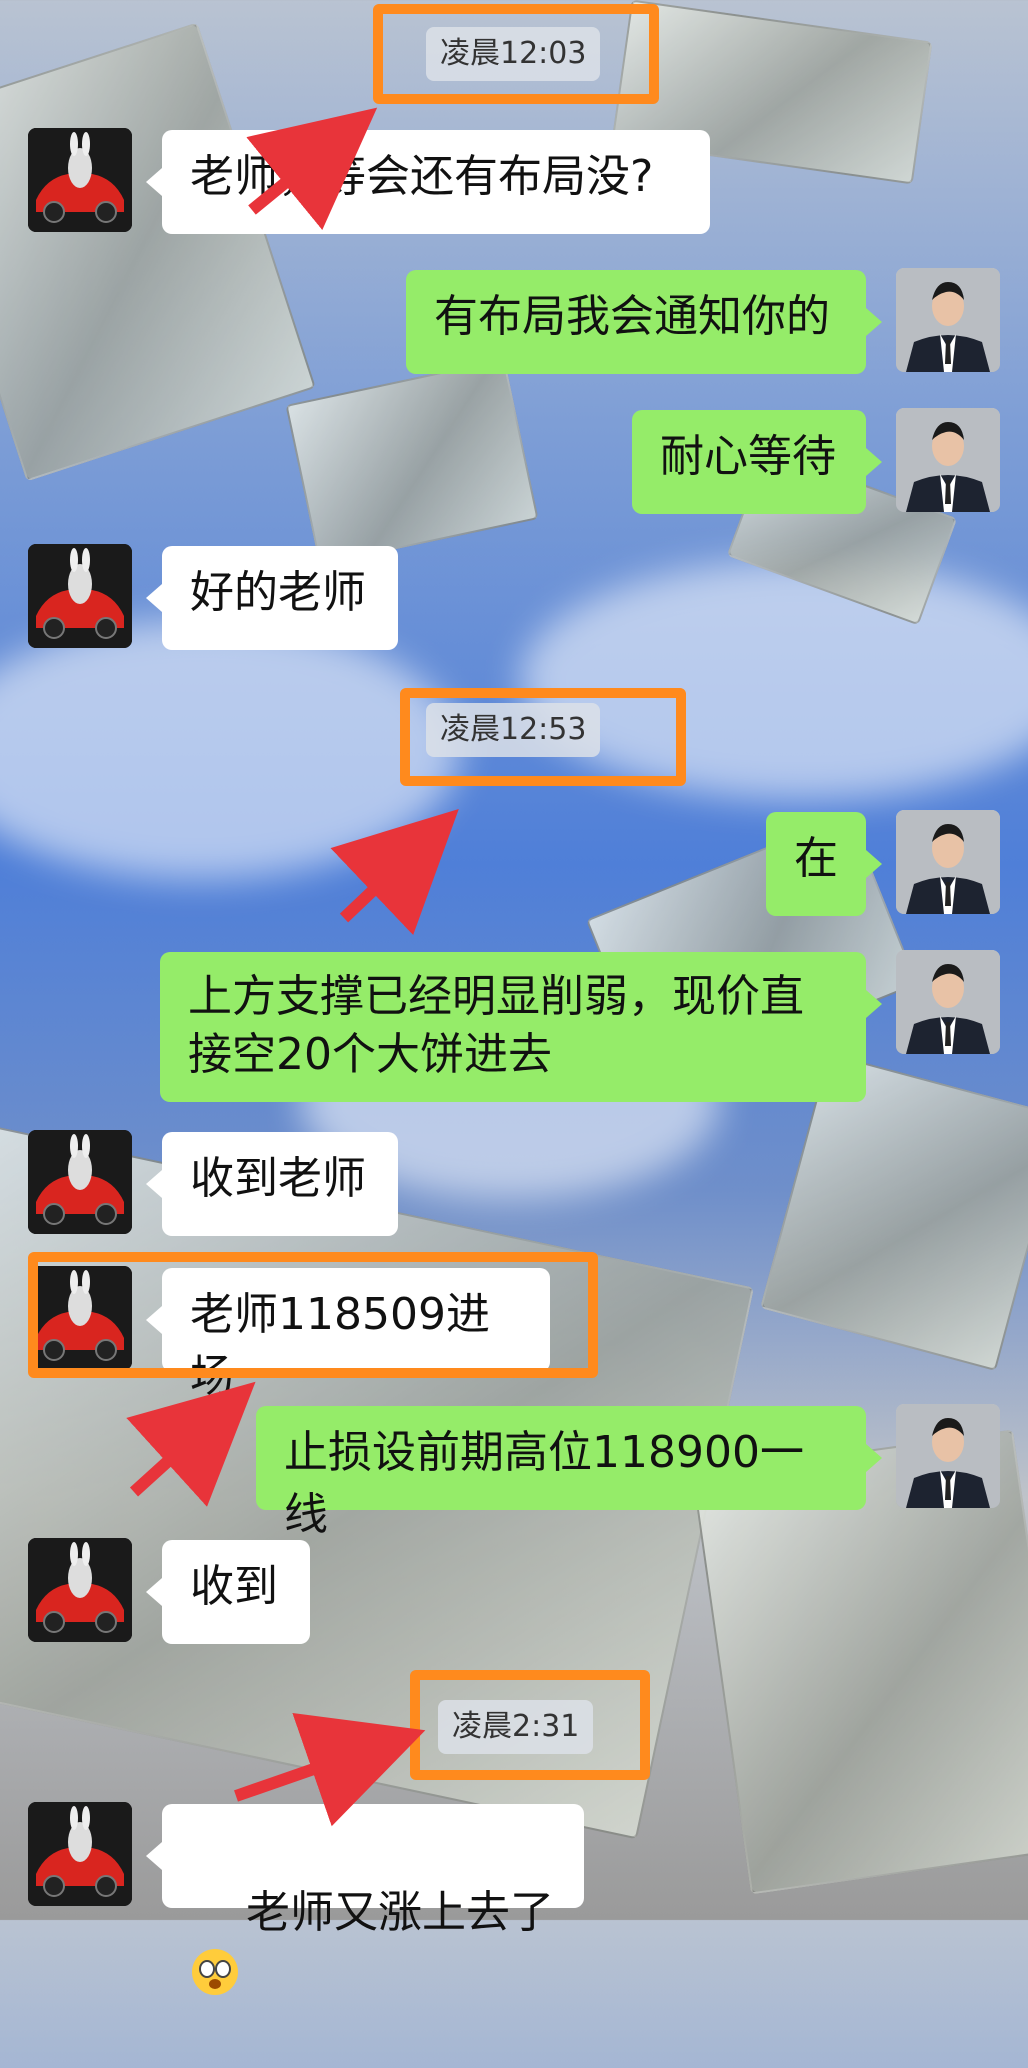 The width and height of the screenshot is (1028, 2068). I want to click on message-bubble: 耐心等待, so click(757, 462).